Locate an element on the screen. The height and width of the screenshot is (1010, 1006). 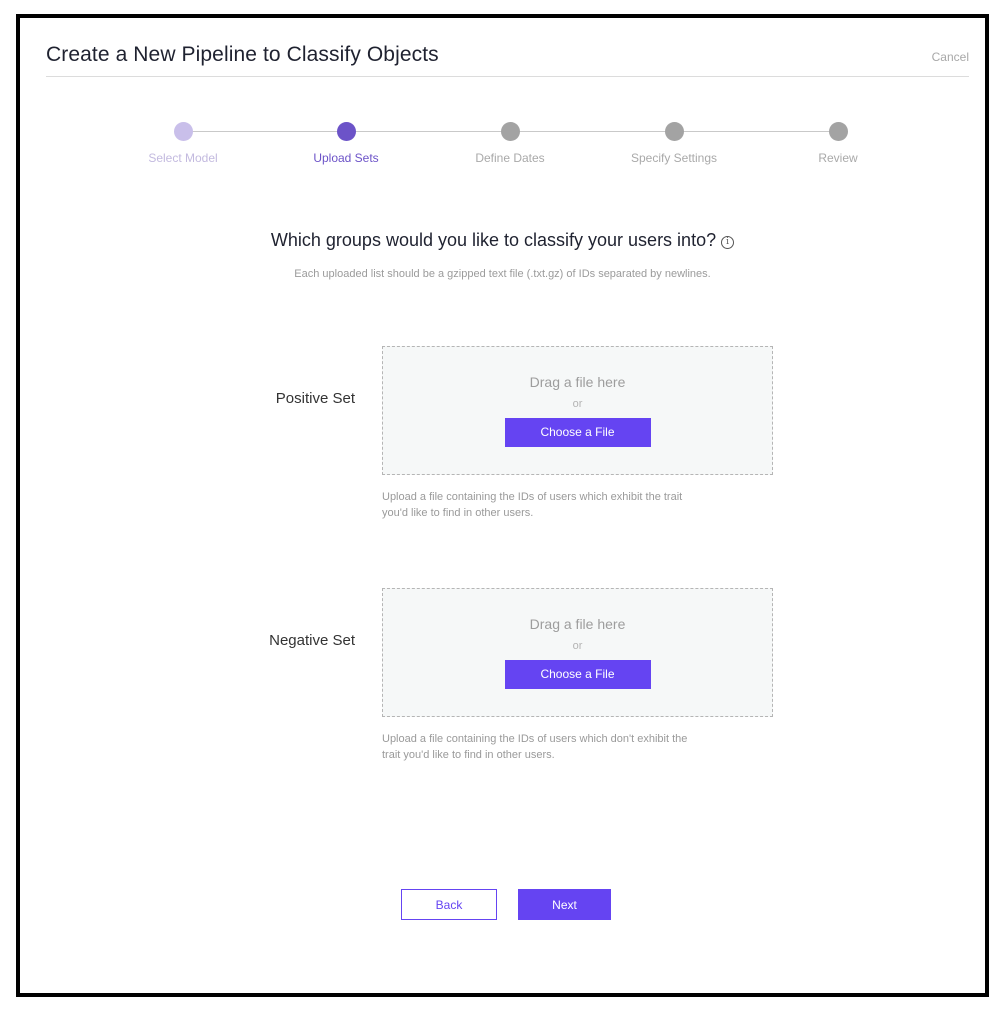
header-divider is located at coordinates (507, 76).